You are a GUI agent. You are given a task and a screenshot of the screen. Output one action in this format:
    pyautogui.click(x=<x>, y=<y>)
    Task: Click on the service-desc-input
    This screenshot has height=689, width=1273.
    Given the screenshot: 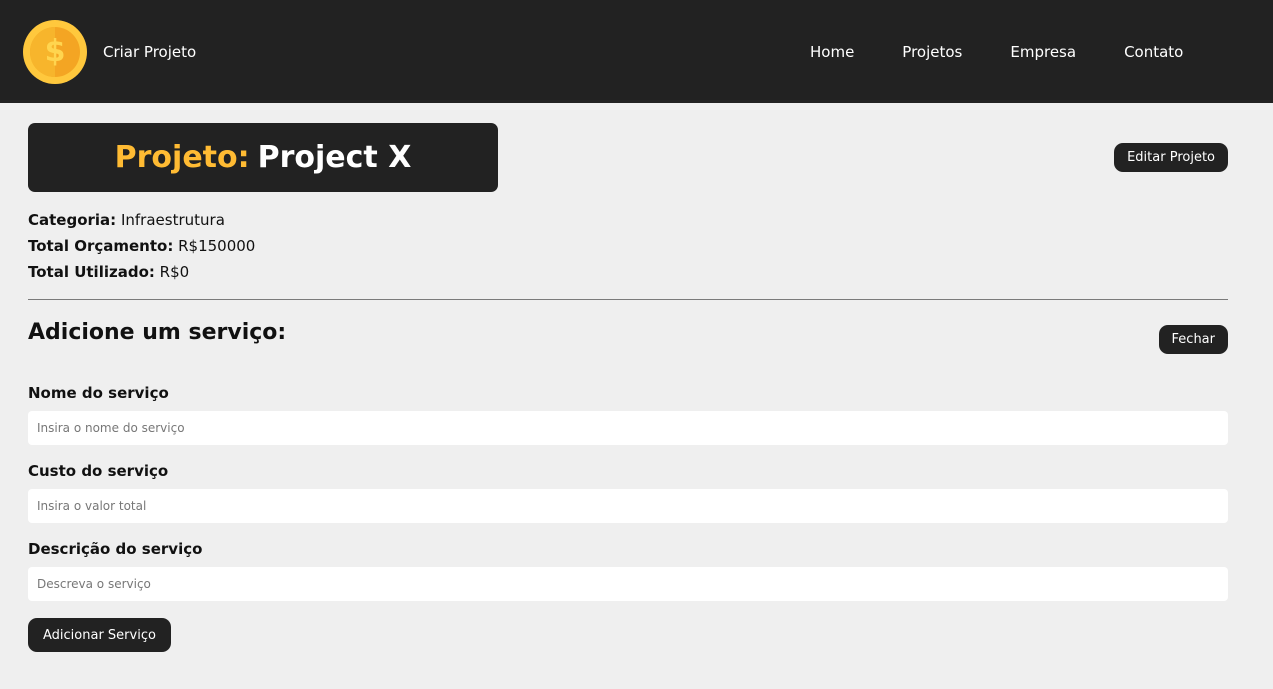 What is the action you would take?
    pyautogui.click(x=628, y=584)
    